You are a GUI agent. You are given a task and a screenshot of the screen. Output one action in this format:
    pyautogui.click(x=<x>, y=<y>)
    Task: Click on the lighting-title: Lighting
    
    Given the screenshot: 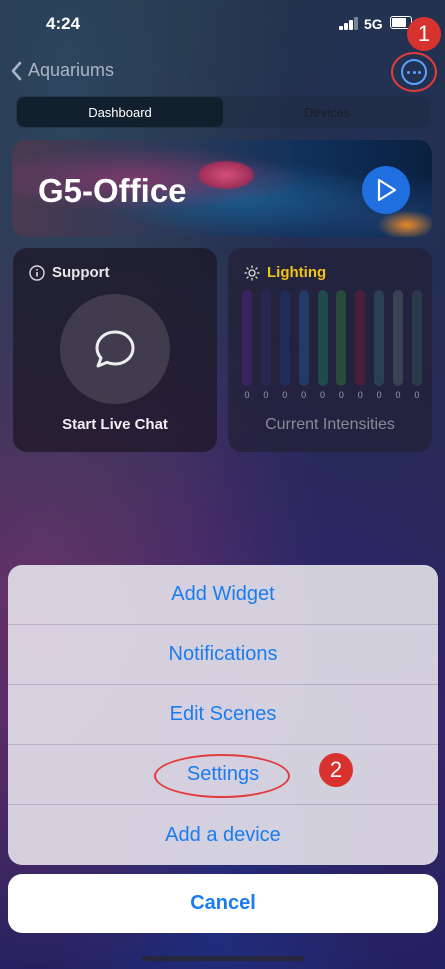 What is the action you would take?
    pyautogui.click(x=297, y=272)
    